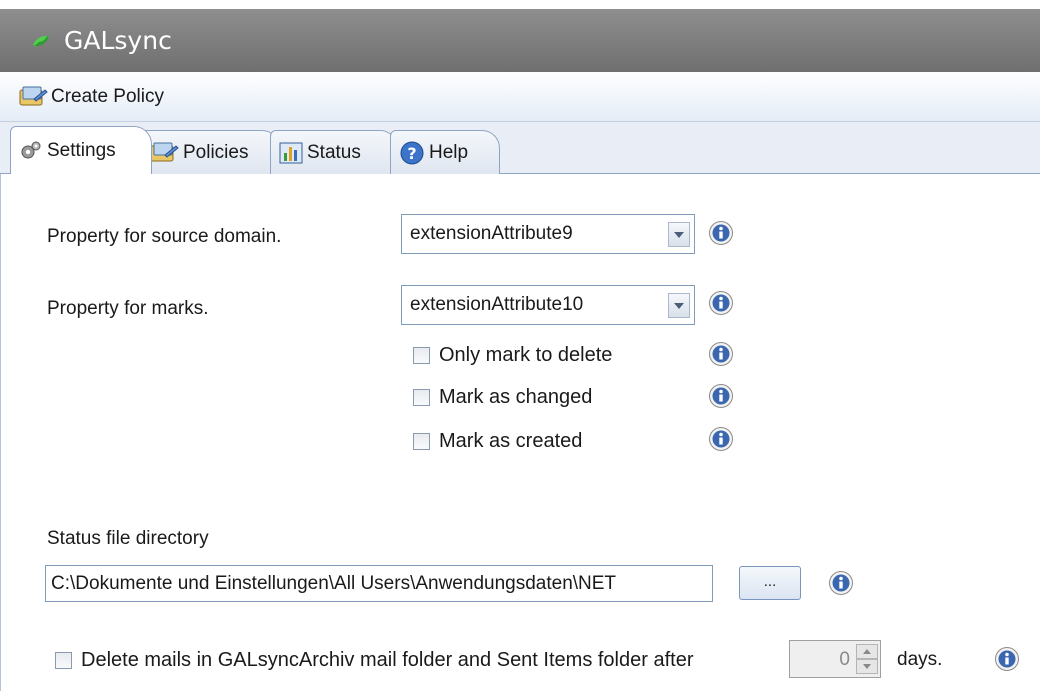  What do you see at coordinates (520, 36) in the screenshot?
I see `title-bar: GALsync` at bounding box center [520, 36].